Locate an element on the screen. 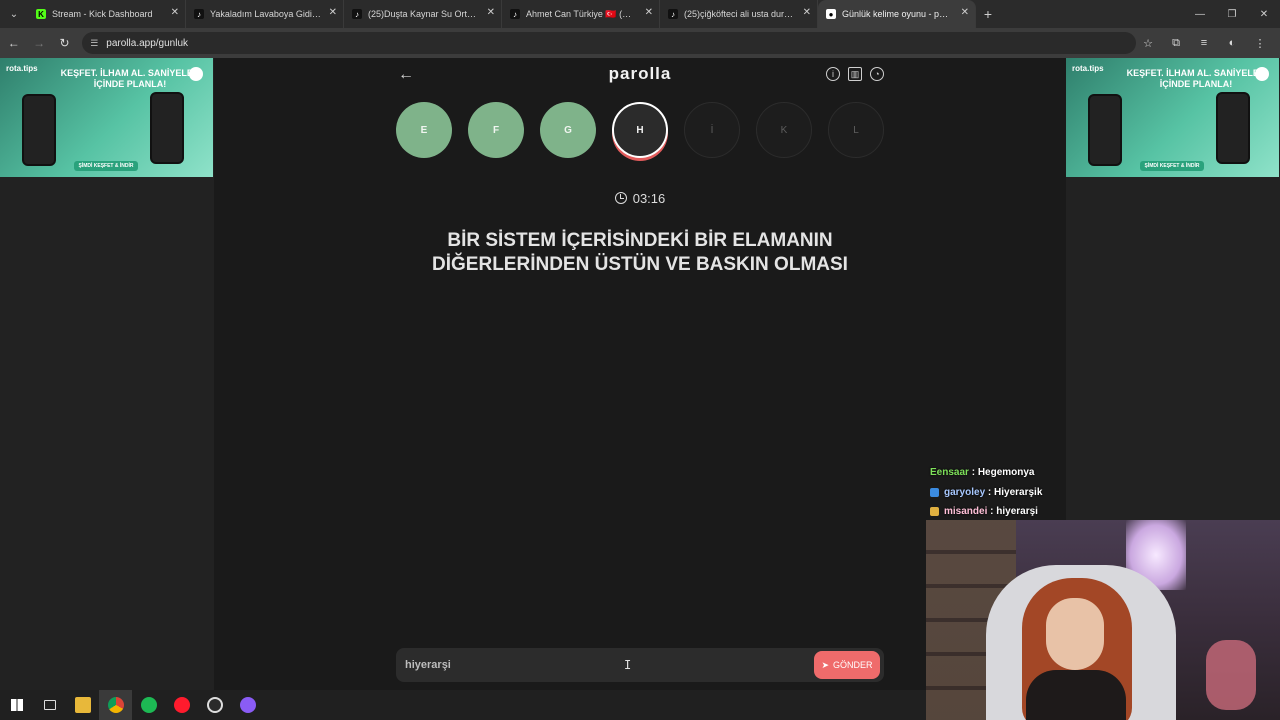 The height and width of the screenshot is (720, 1280). chat-text: Hegemonya is located at coordinates (1006, 473).